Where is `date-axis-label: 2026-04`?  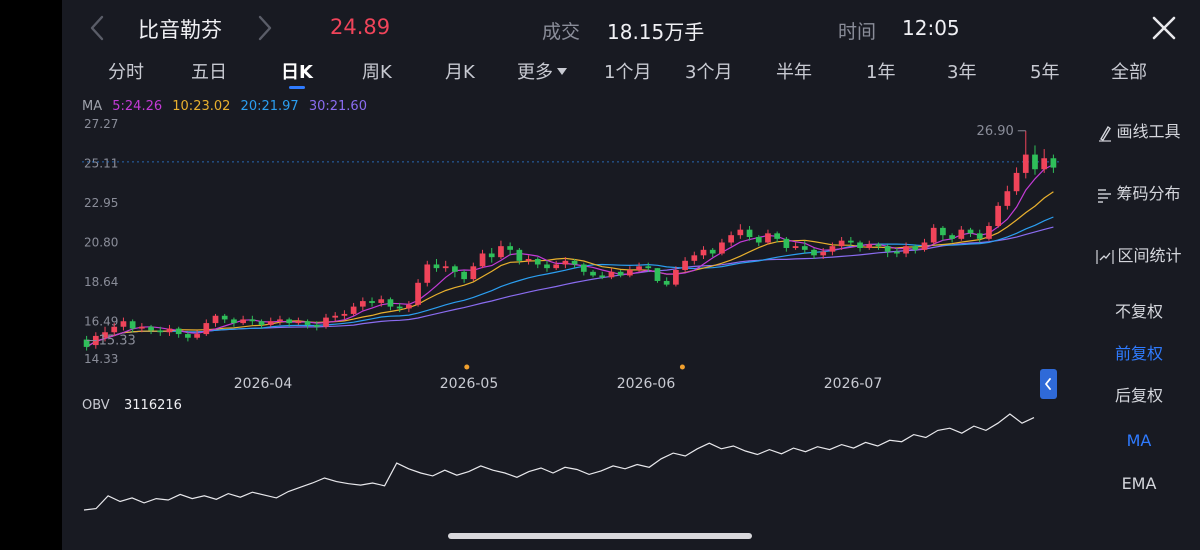 date-axis-label: 2026-04 is located at coordinates (263, 384).